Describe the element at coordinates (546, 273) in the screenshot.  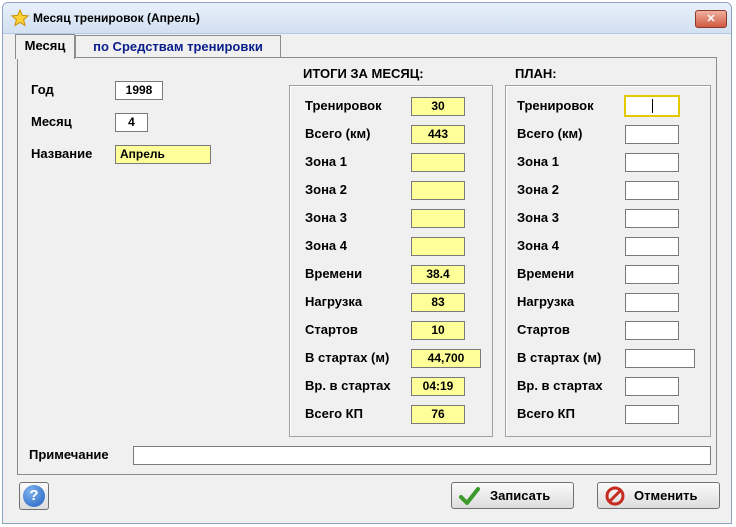
I see `plan-label-time: Времени` at that location.